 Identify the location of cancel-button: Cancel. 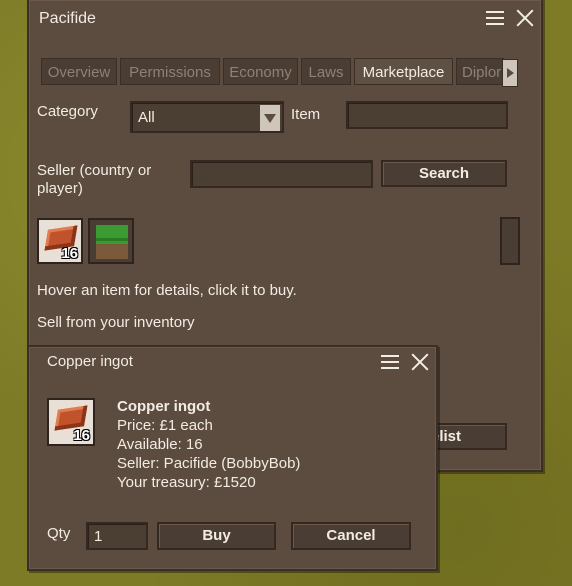
(351, 536).